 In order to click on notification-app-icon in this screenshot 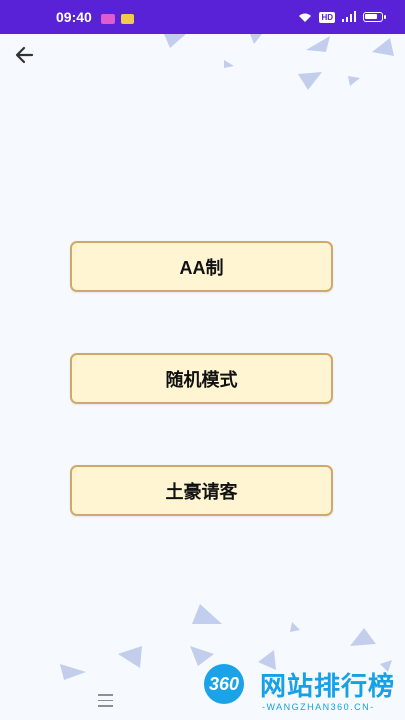, I will do `click(108, 19)`.